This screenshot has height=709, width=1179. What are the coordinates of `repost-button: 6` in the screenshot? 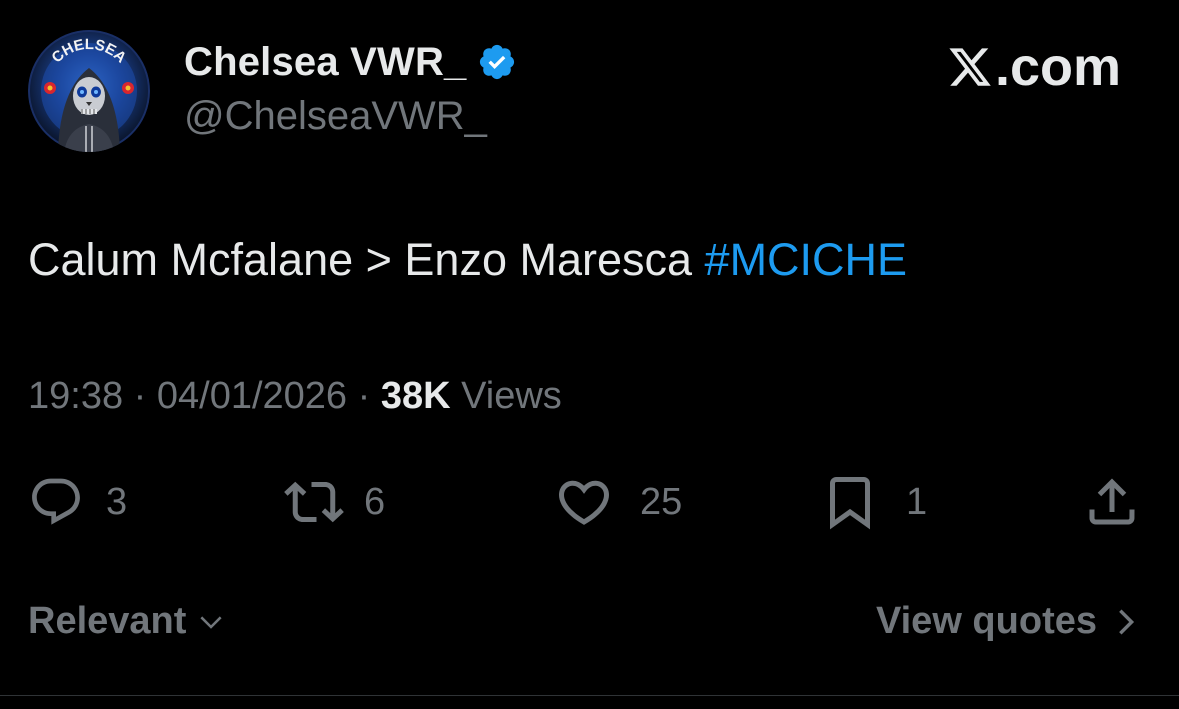 It's located at (334, 502).